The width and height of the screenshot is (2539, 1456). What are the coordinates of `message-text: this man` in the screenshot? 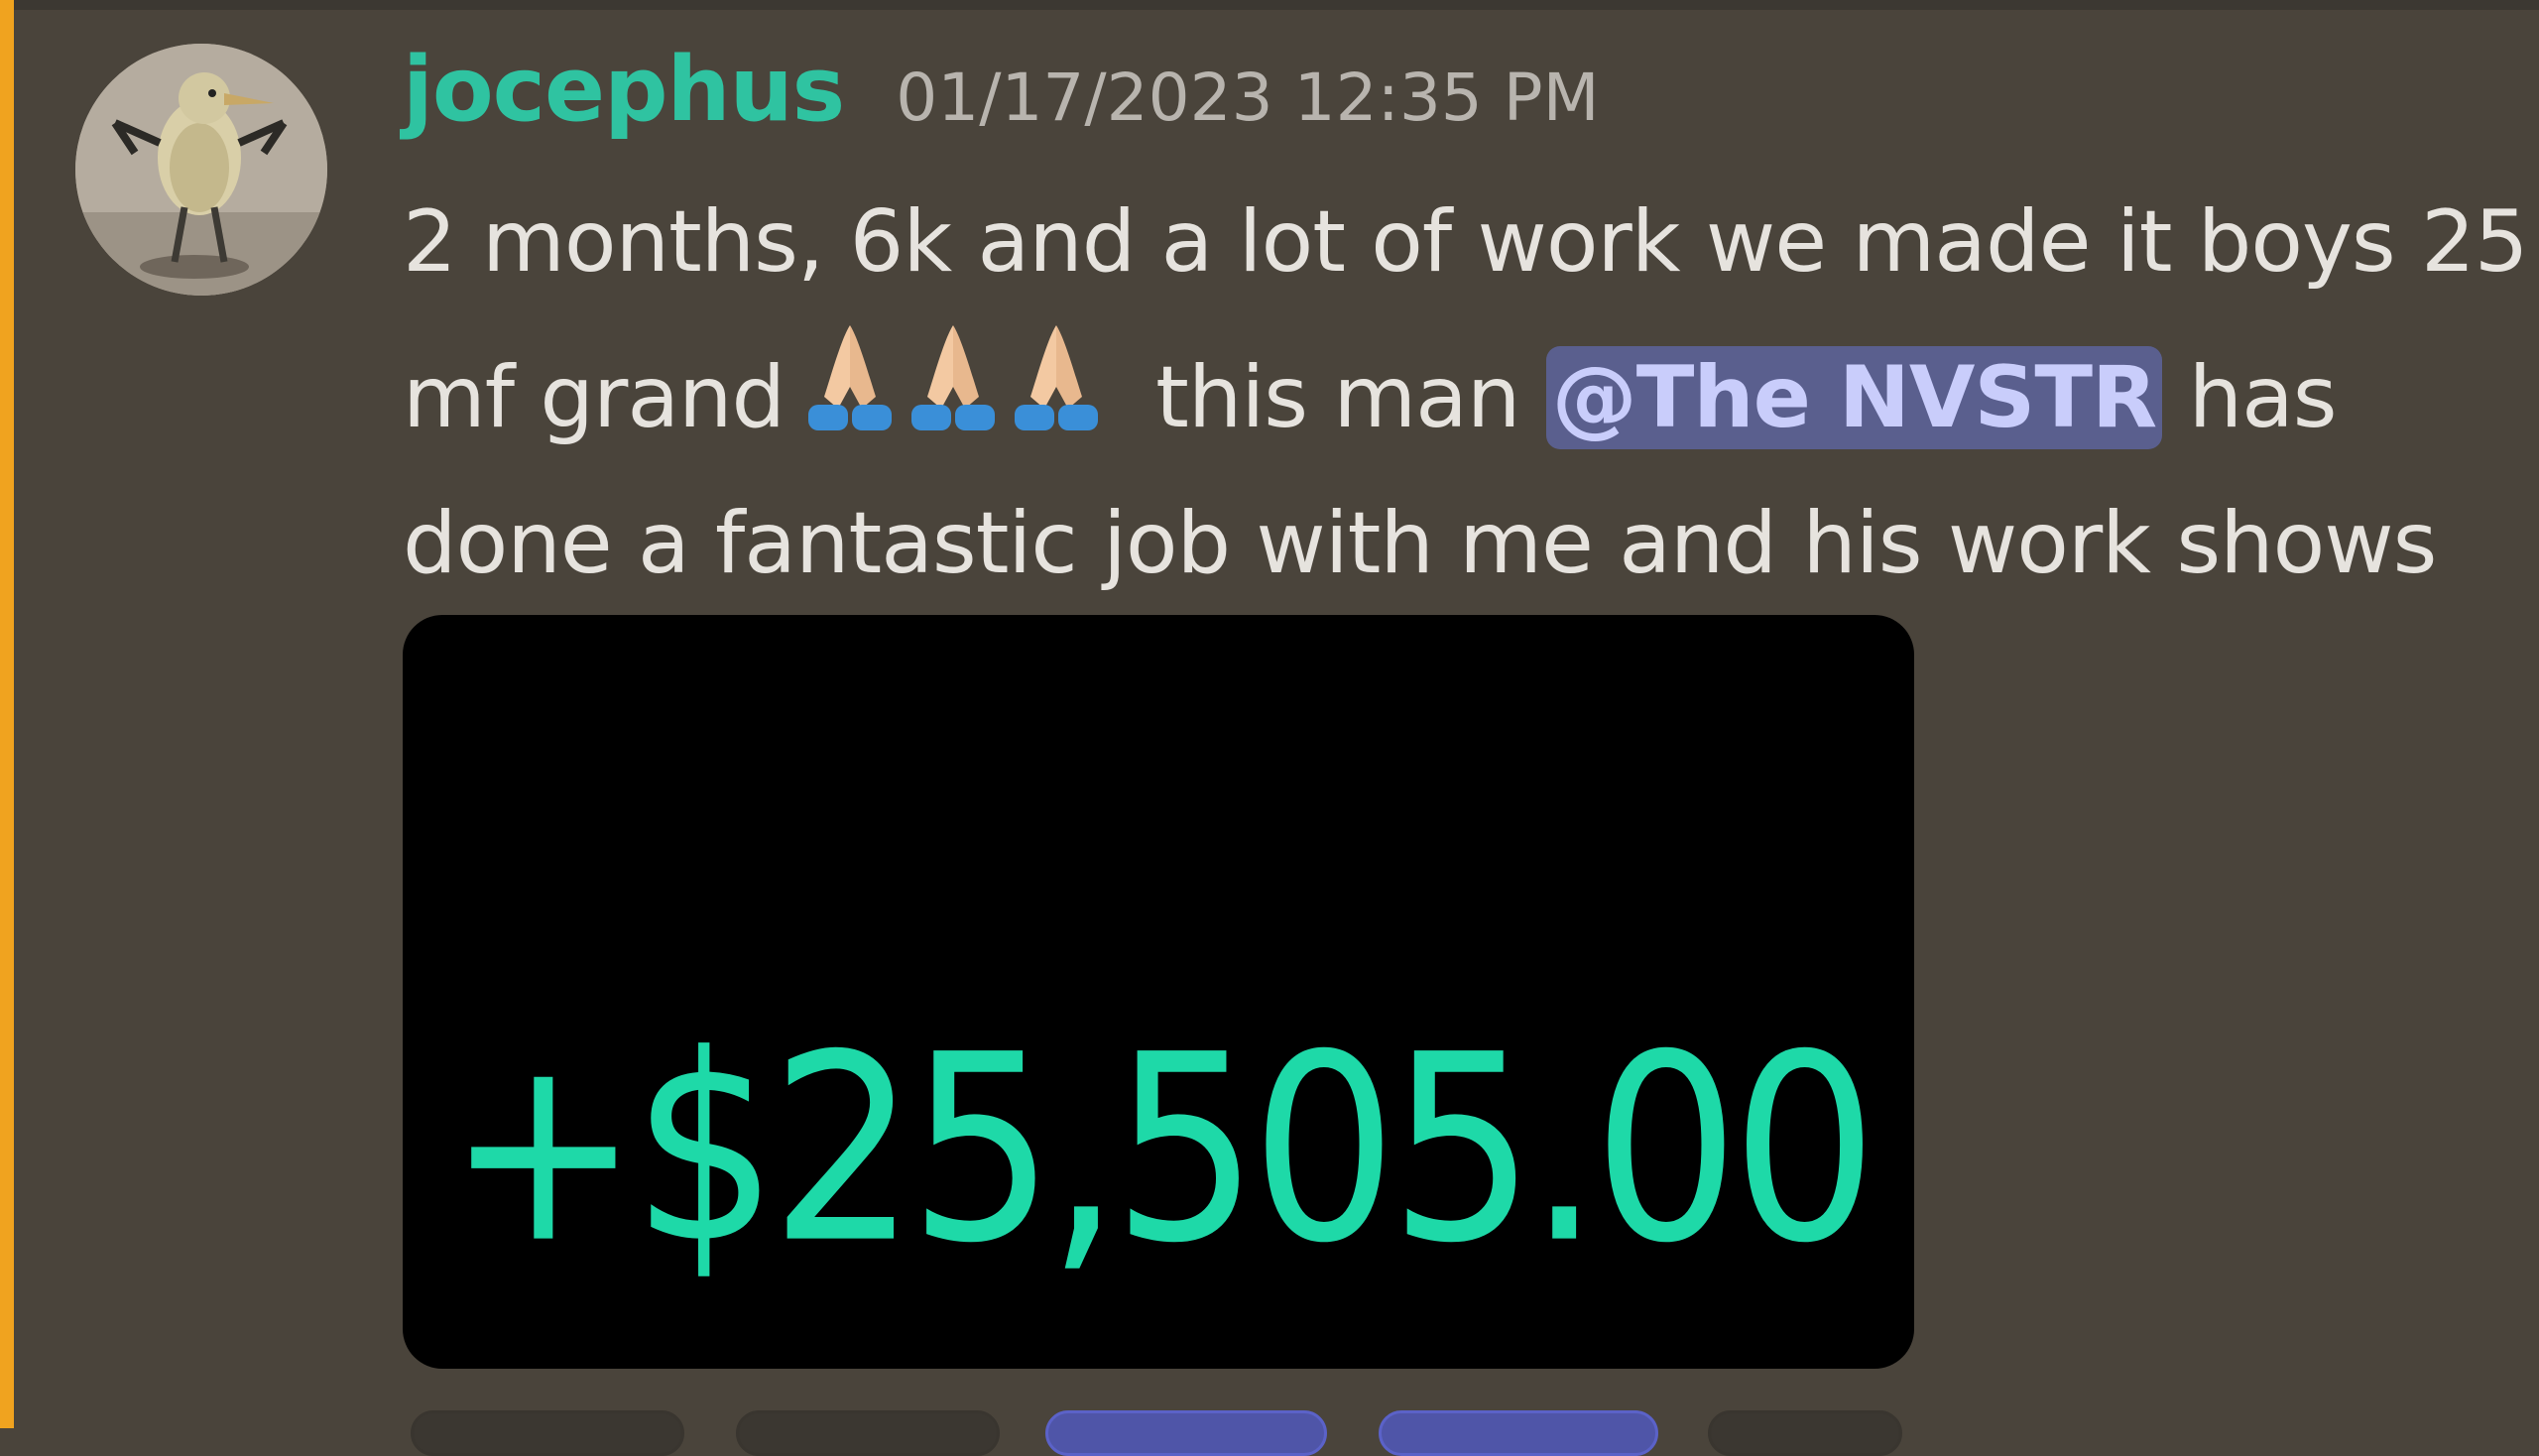 It's located at (1337, 397).